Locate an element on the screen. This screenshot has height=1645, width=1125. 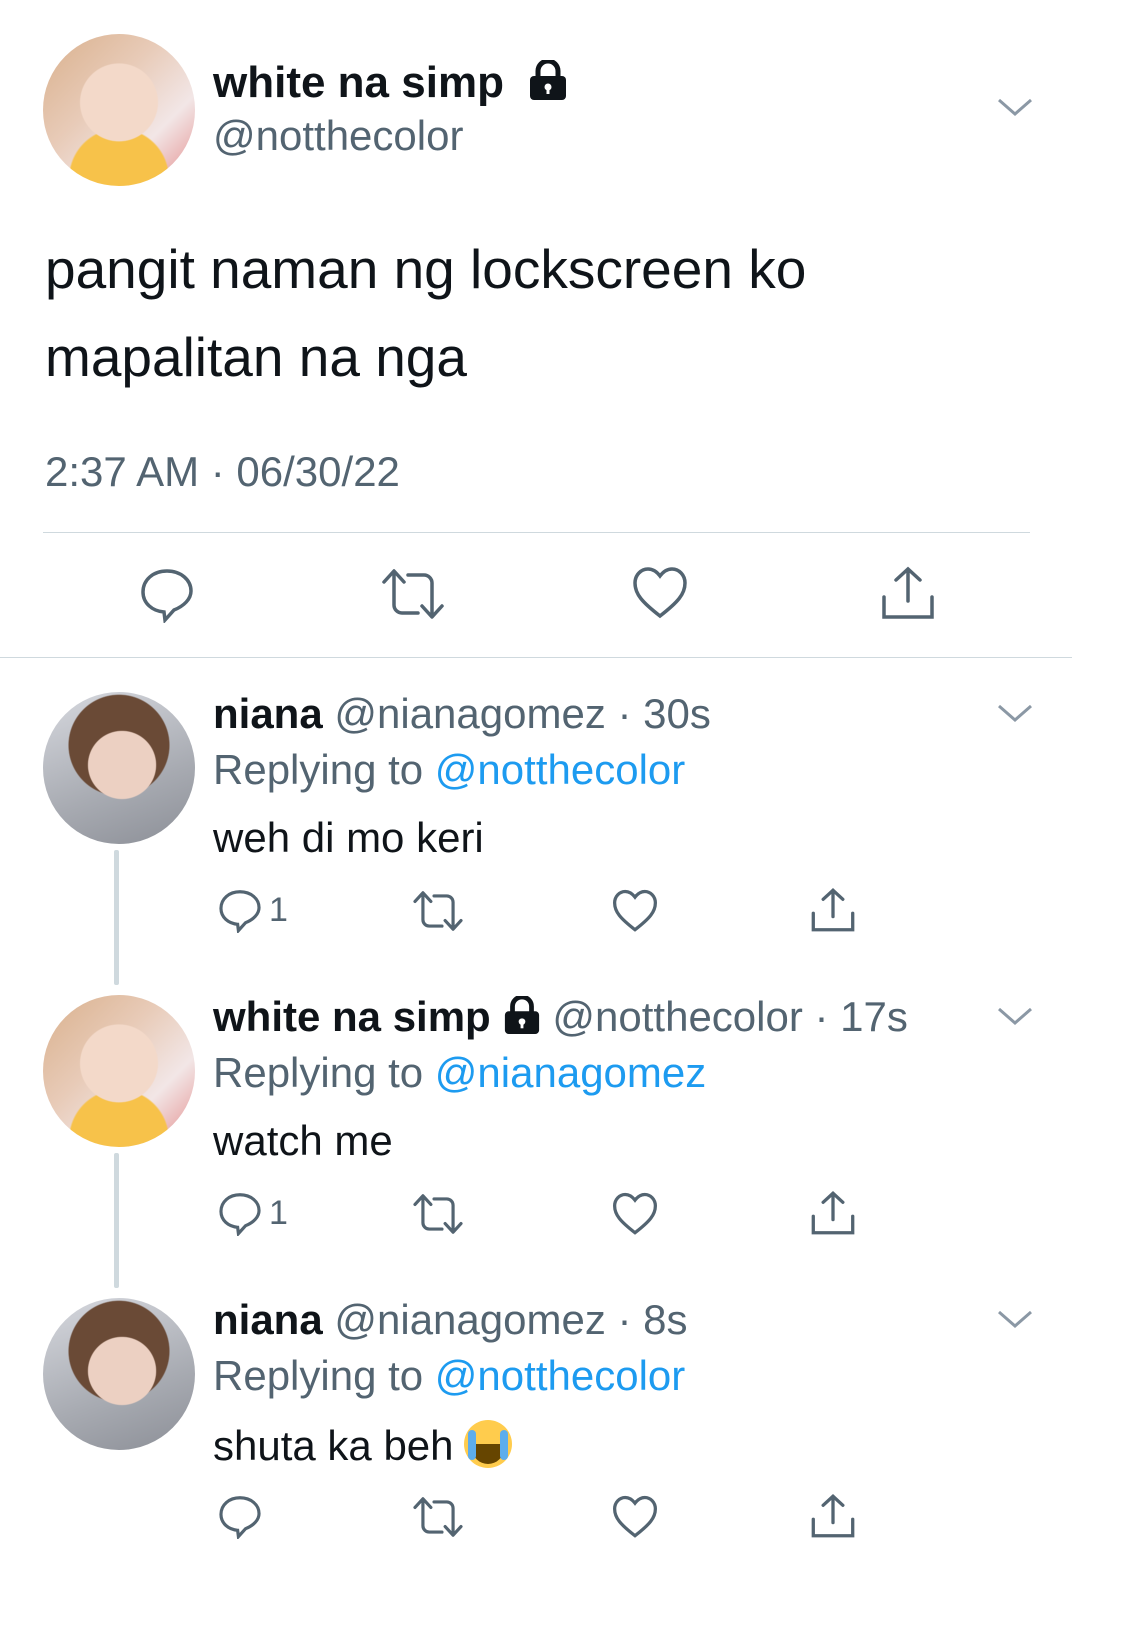
reply-header: niana @nianagomez · 8s is located at coordinates (450, 1319).